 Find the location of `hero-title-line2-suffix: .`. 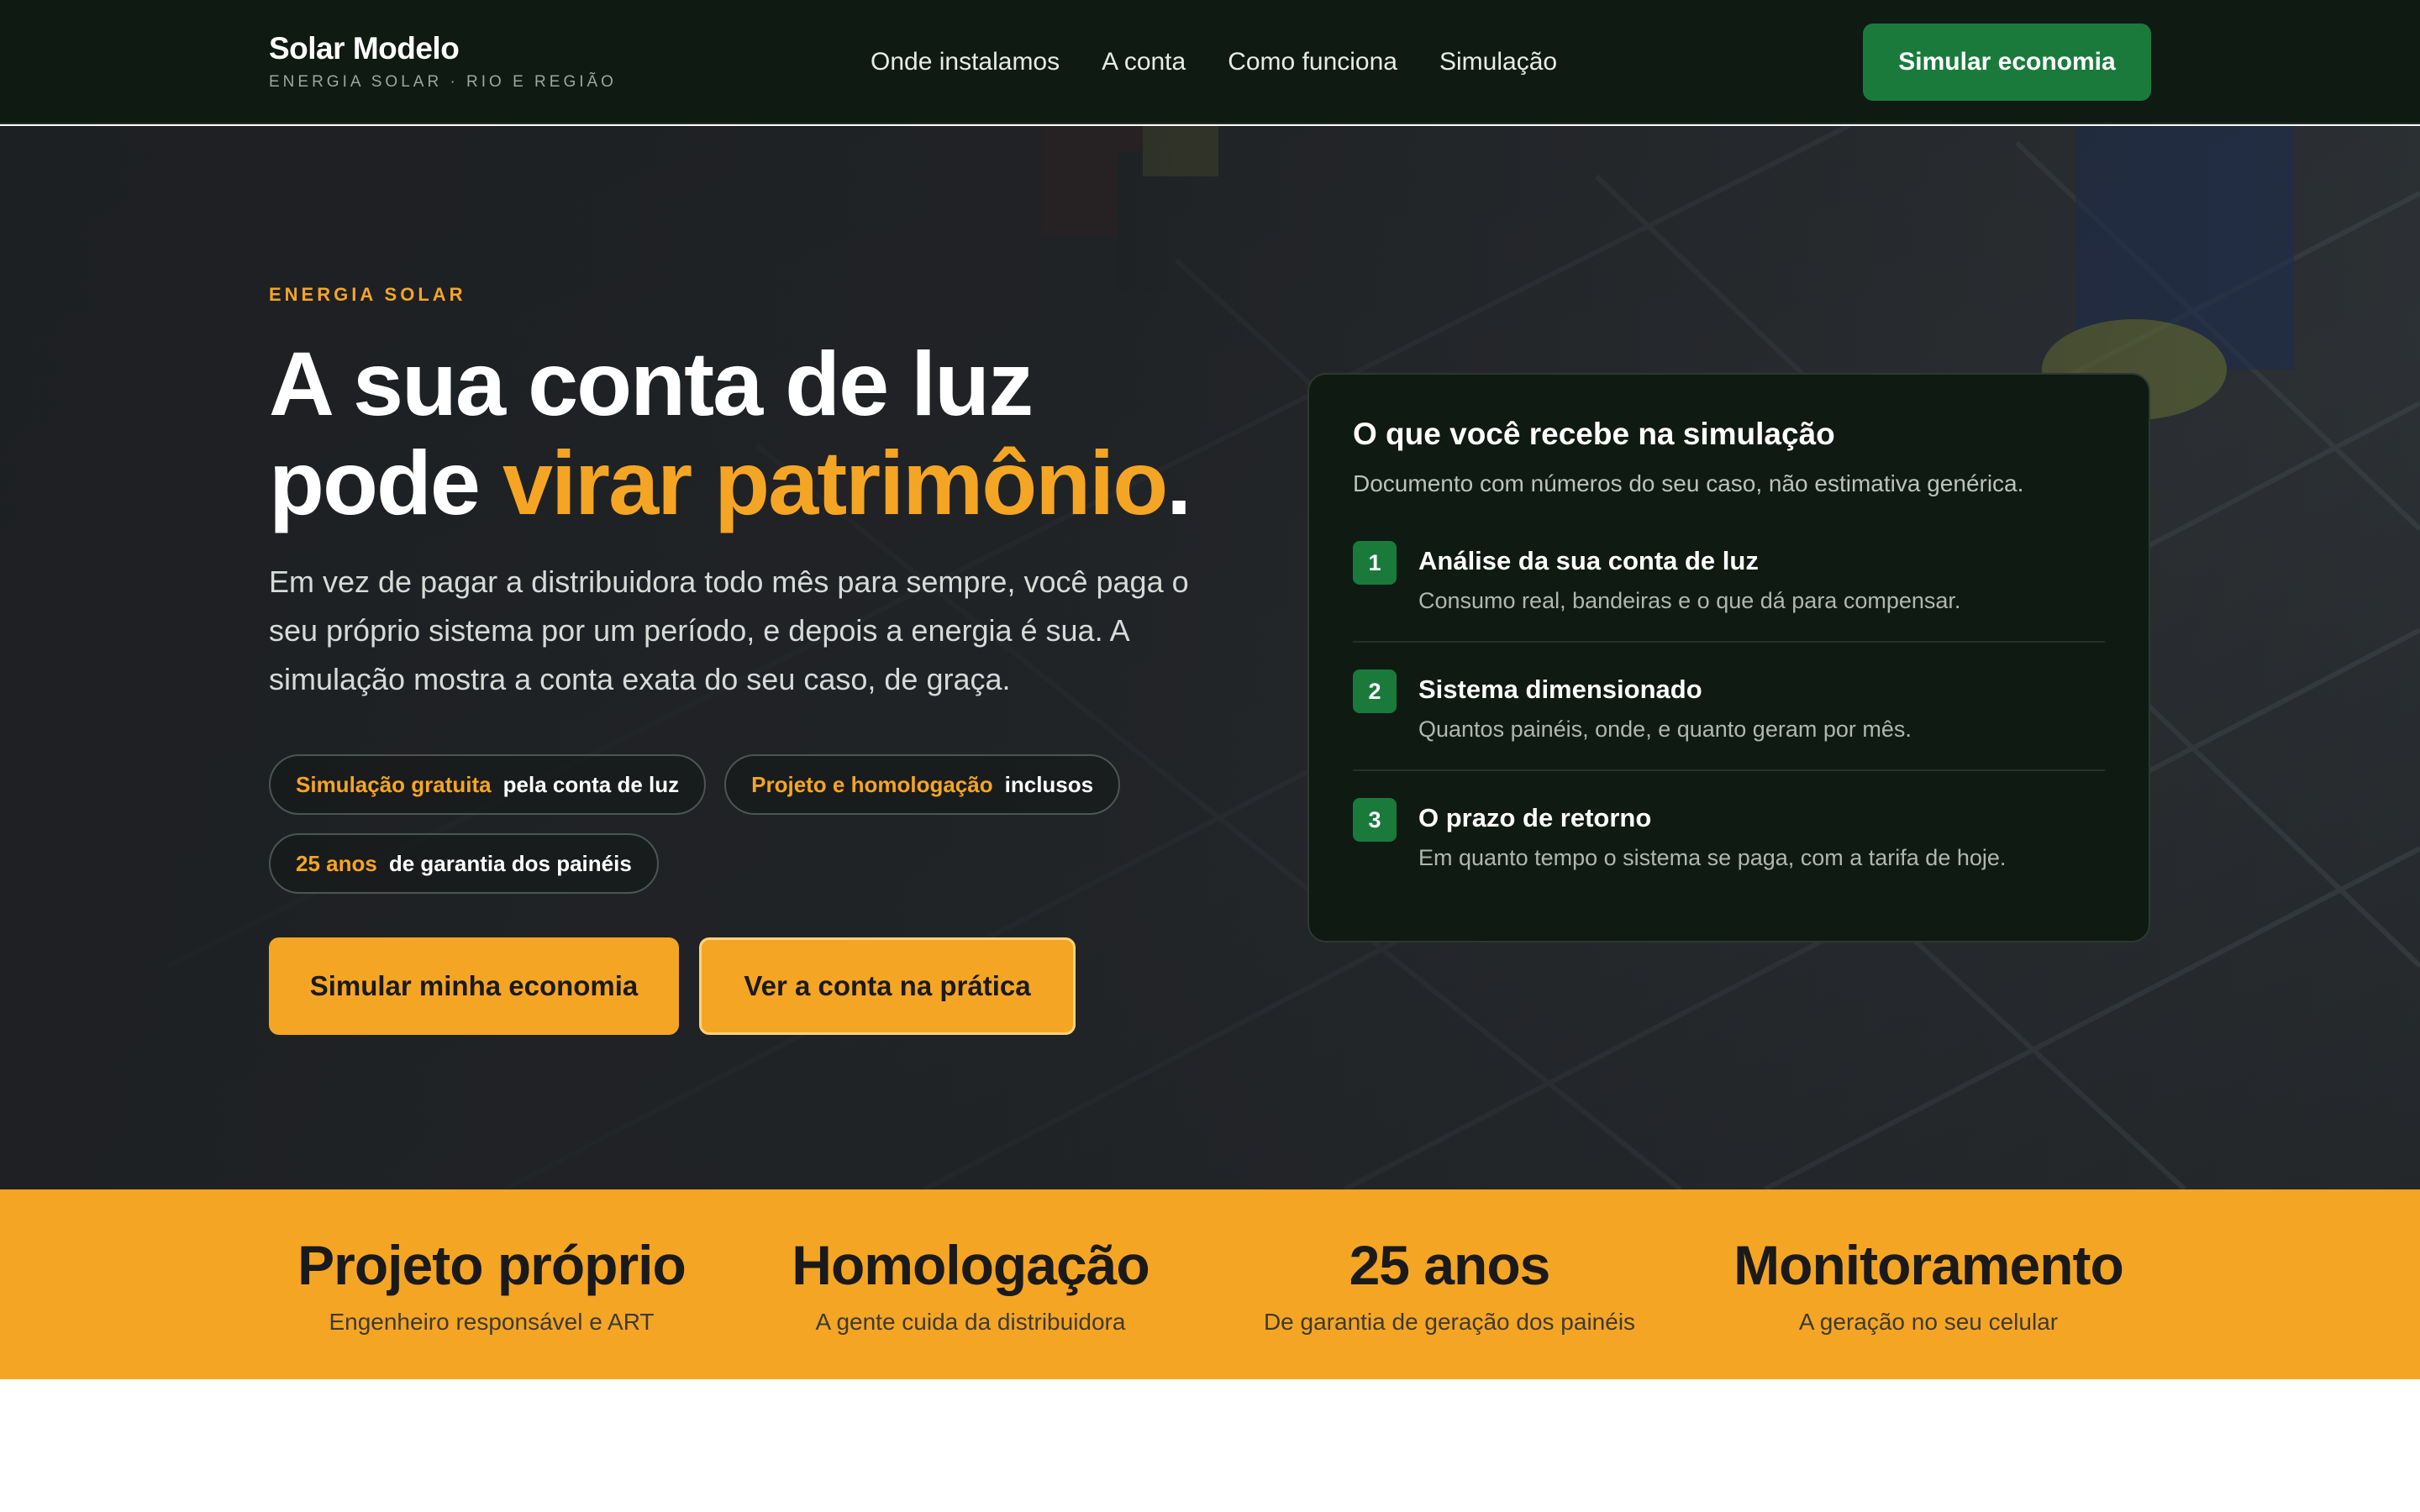

hero-title-line2-suffix: . is located at coordinates (1179, 482).